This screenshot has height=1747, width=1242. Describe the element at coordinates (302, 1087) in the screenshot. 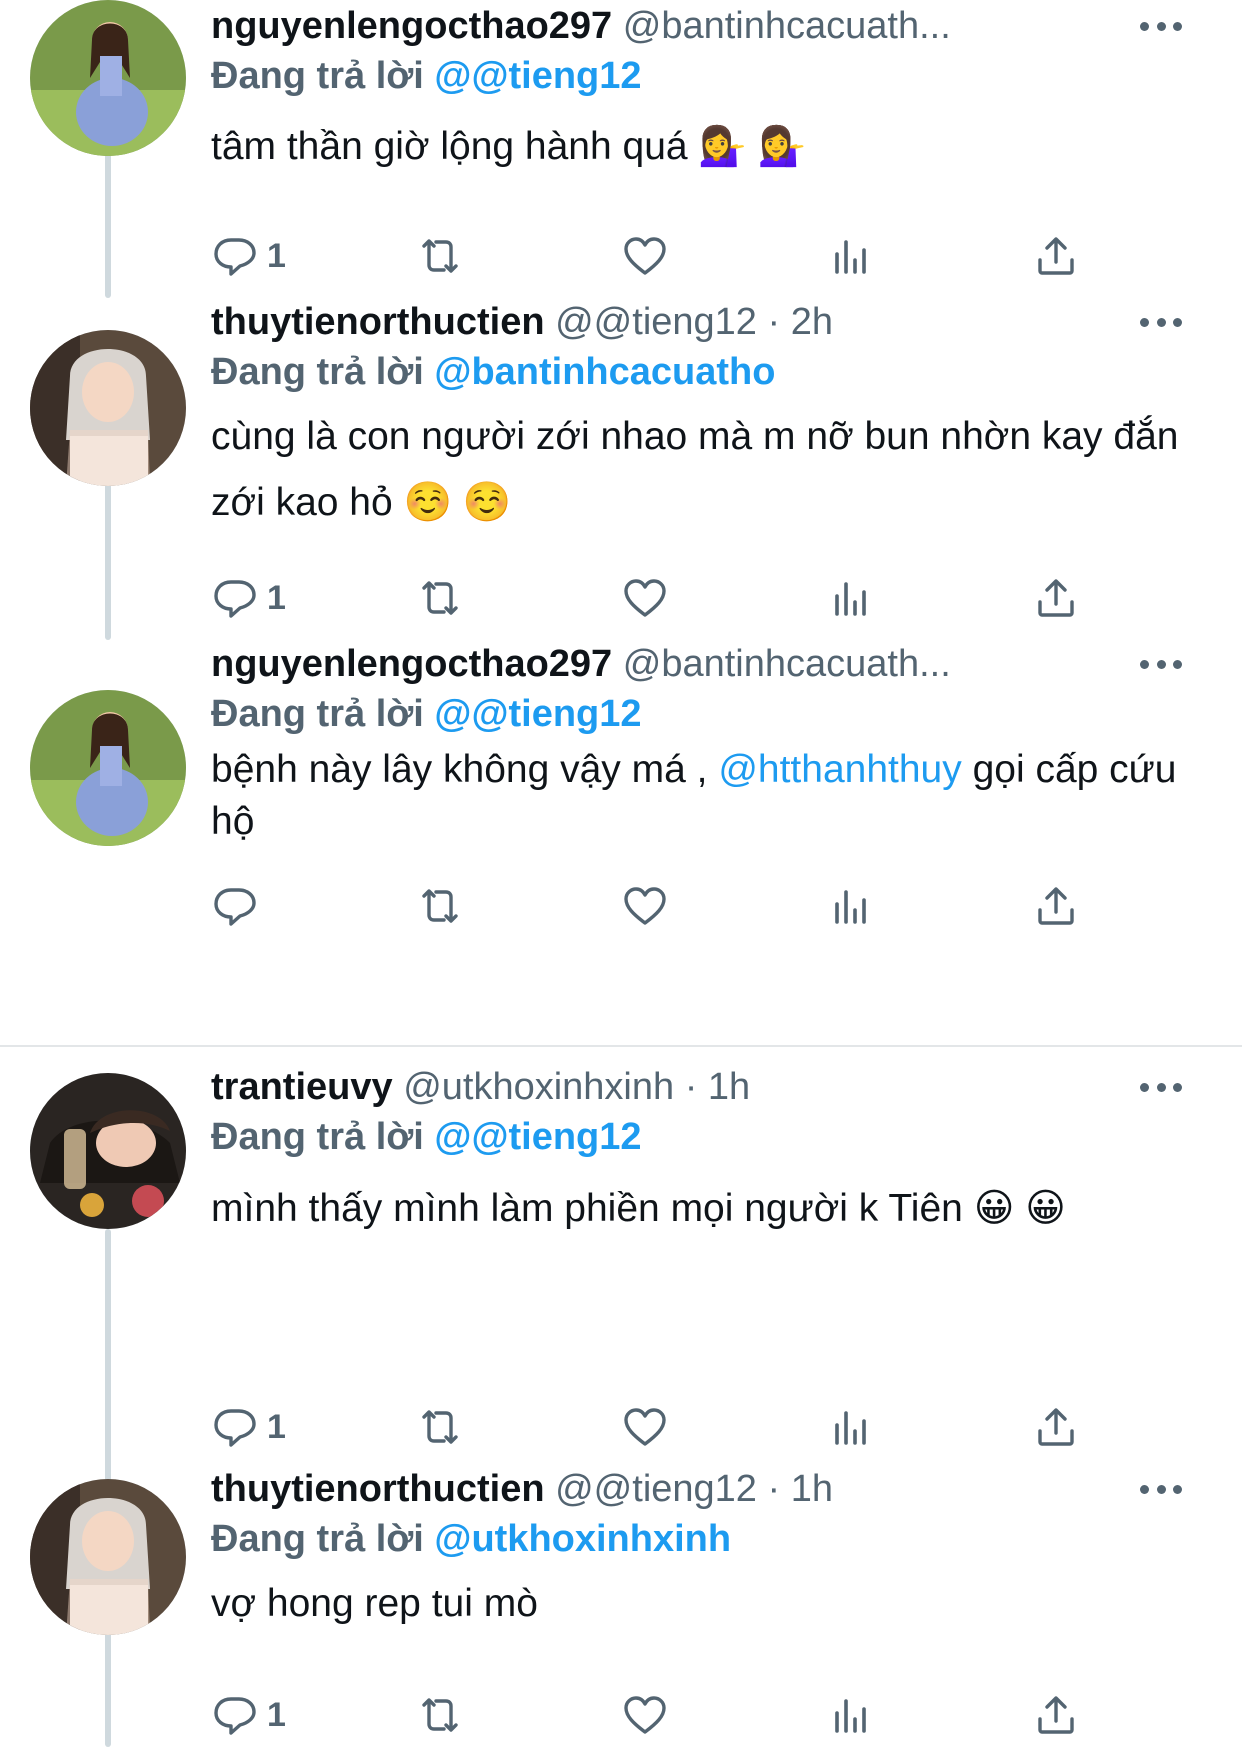

I see `display-name: trantieuvy` at that location.